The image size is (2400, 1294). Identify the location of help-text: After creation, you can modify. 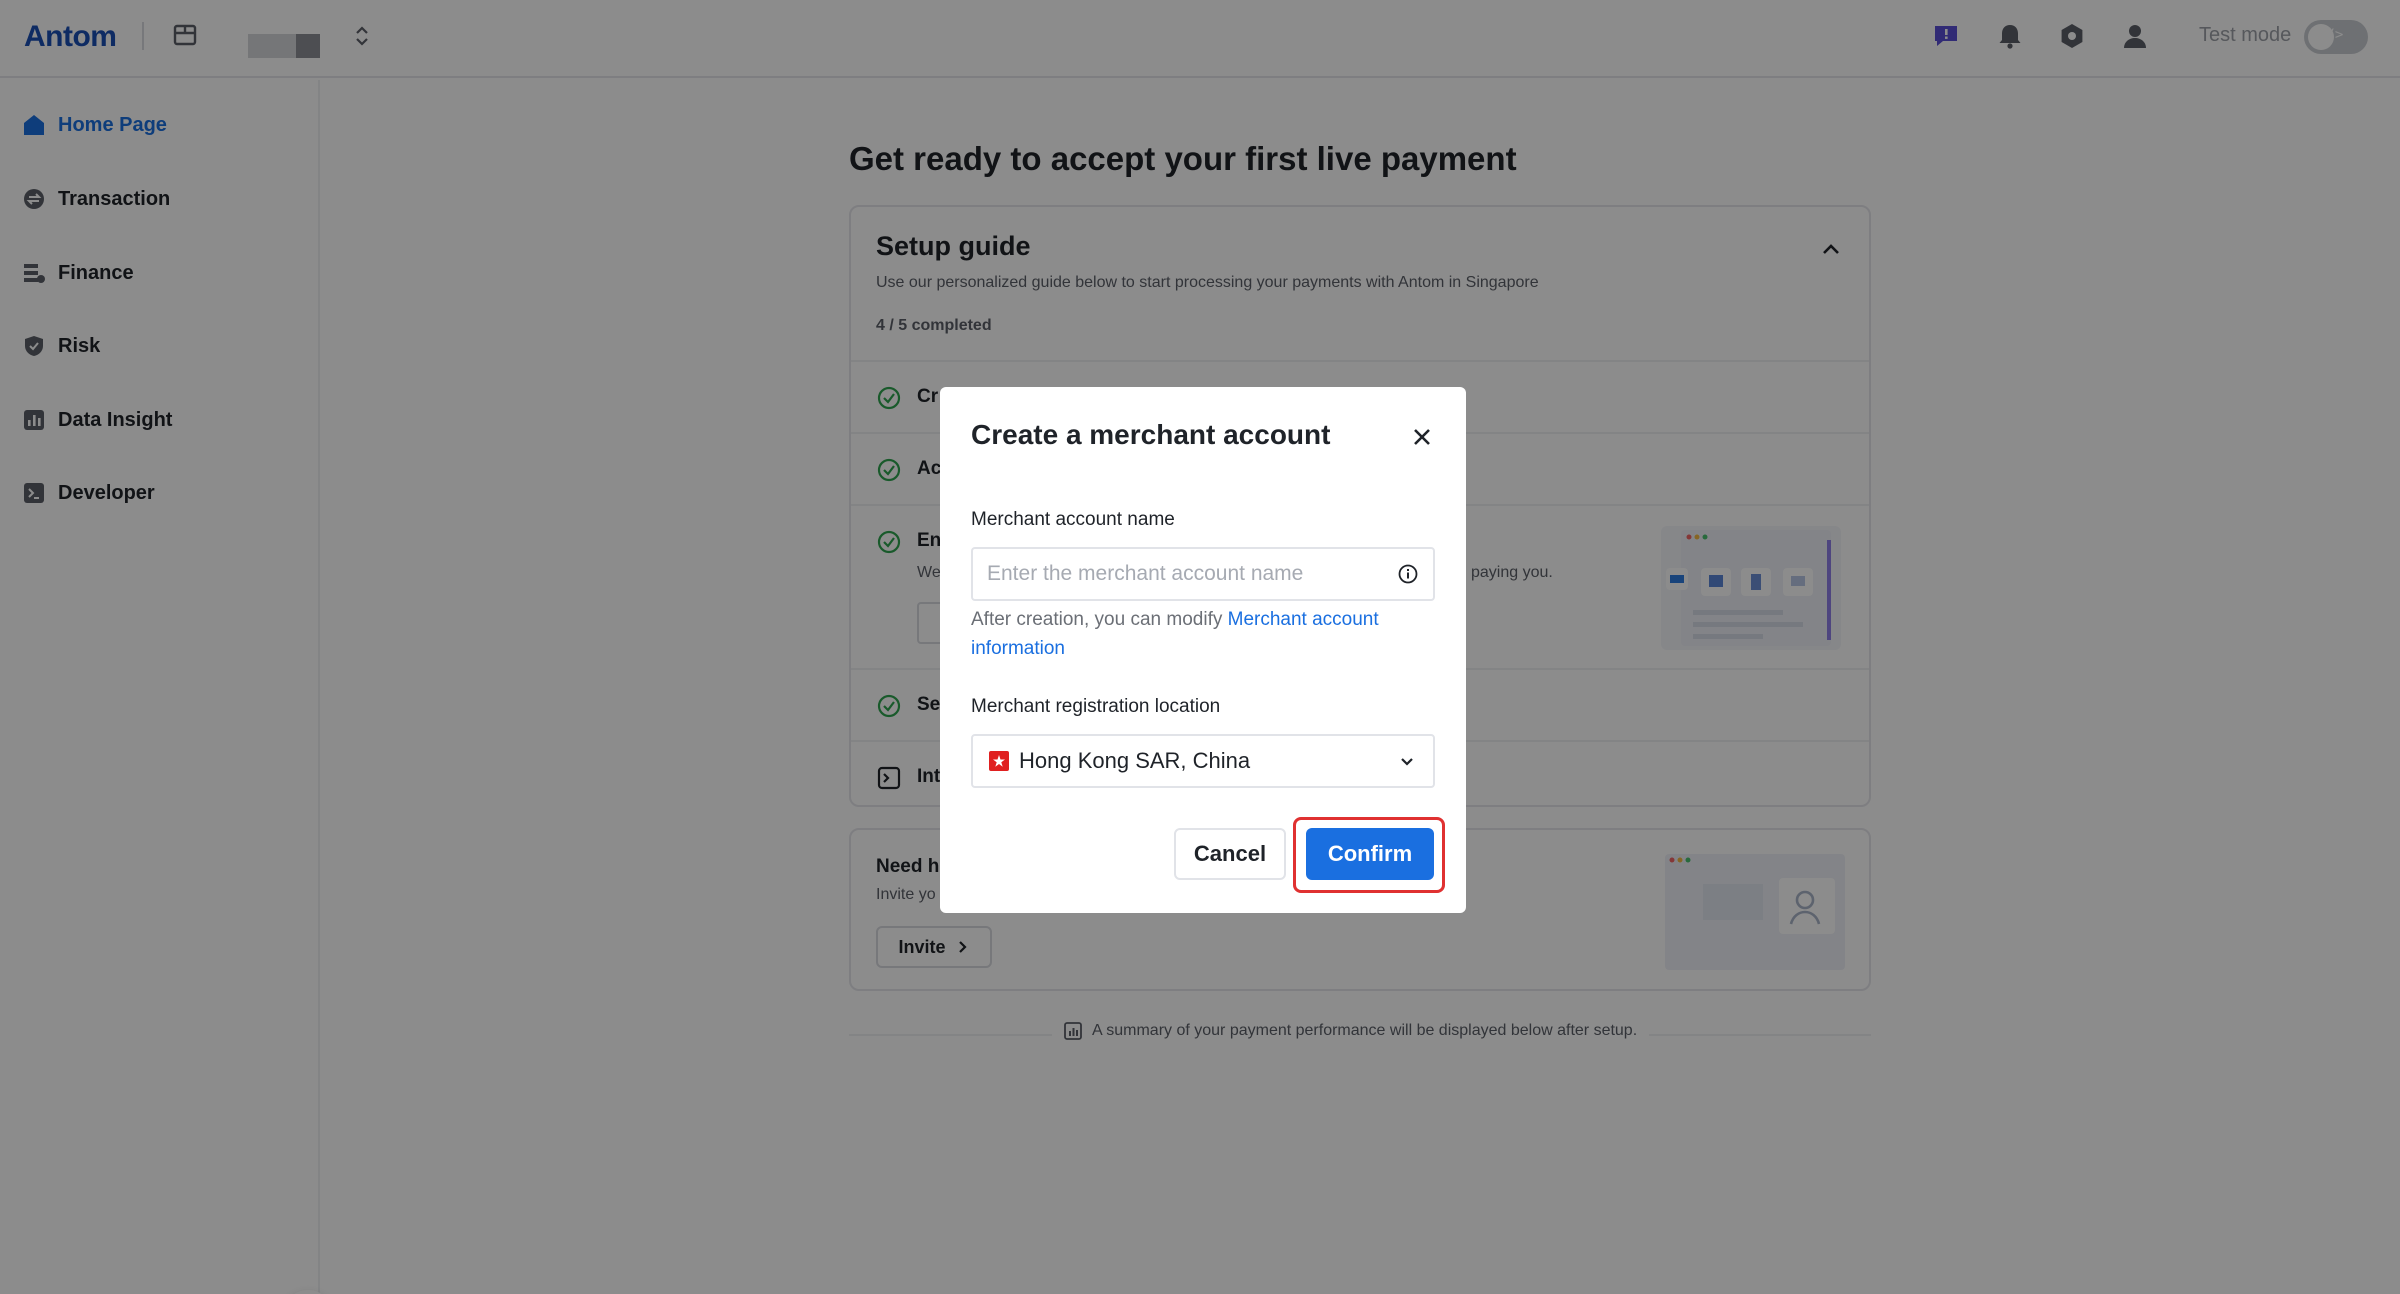
(1099, 619).